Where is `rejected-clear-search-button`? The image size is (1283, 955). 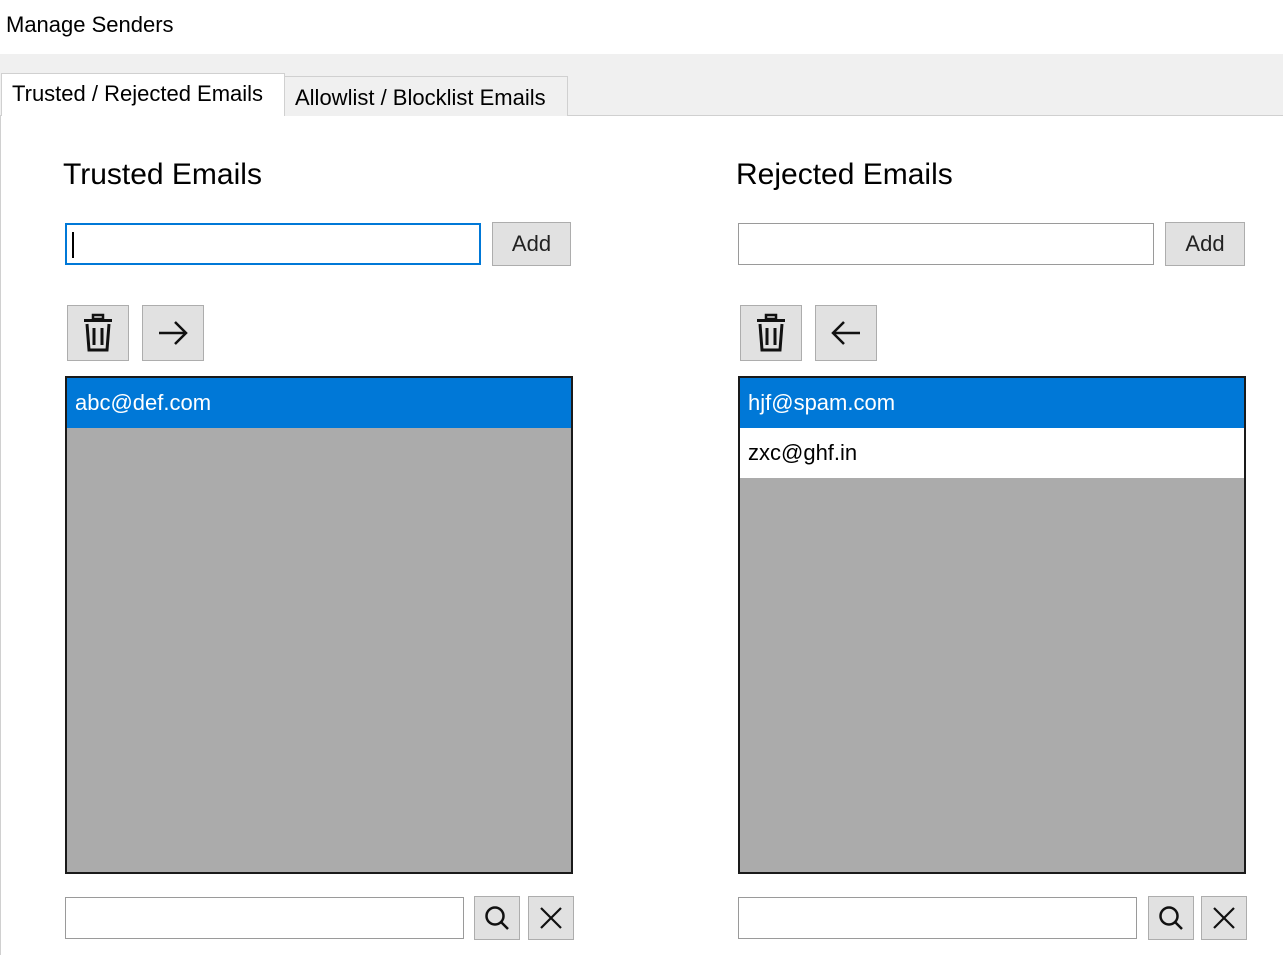
rejected-clear-search-button is located at coordinates (1224, 918).